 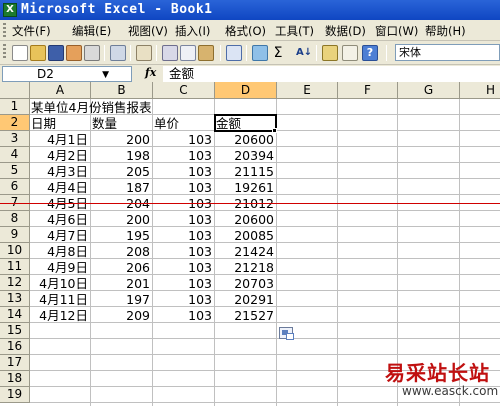 I want to click on cell-date: 4月4日, so click(x=60, y=187).